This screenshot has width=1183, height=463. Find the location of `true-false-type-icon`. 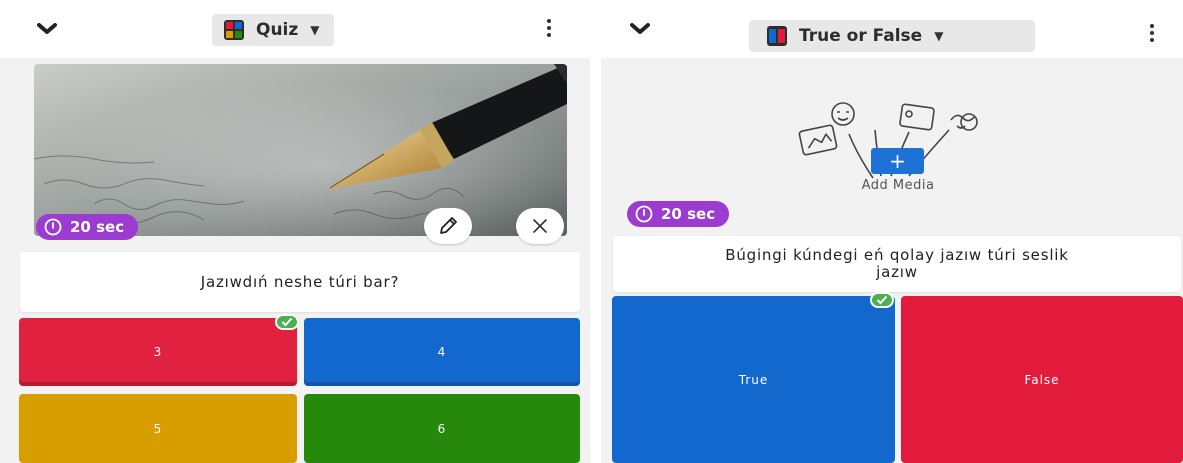

true-false-type-icon is located at coordinates (777, 36).